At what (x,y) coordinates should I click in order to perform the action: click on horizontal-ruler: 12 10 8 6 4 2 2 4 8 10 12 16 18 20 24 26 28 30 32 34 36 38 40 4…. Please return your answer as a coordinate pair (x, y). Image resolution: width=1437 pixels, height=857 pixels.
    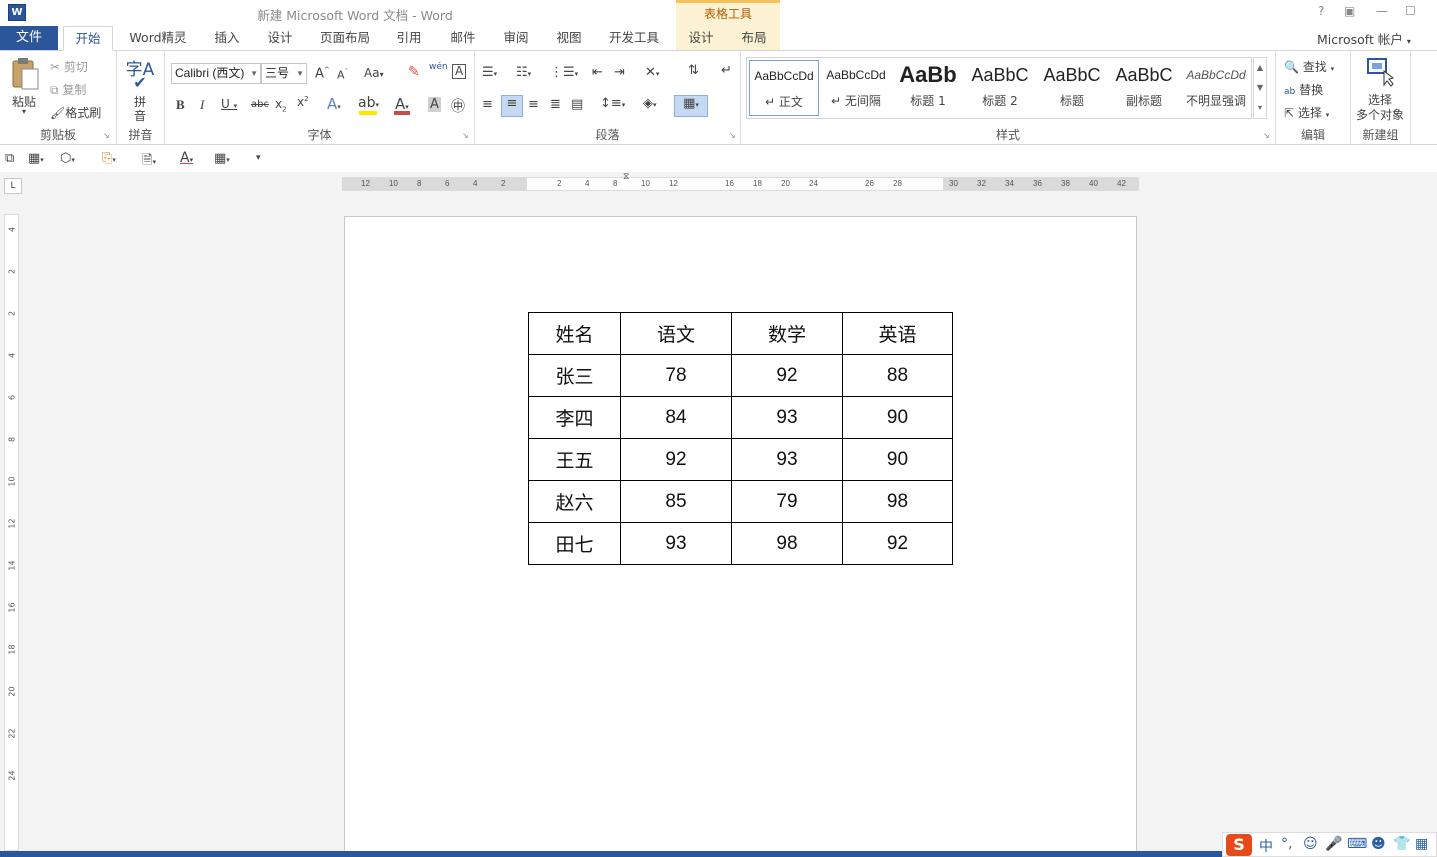
    Looking at the image, I should click on (740, 181).